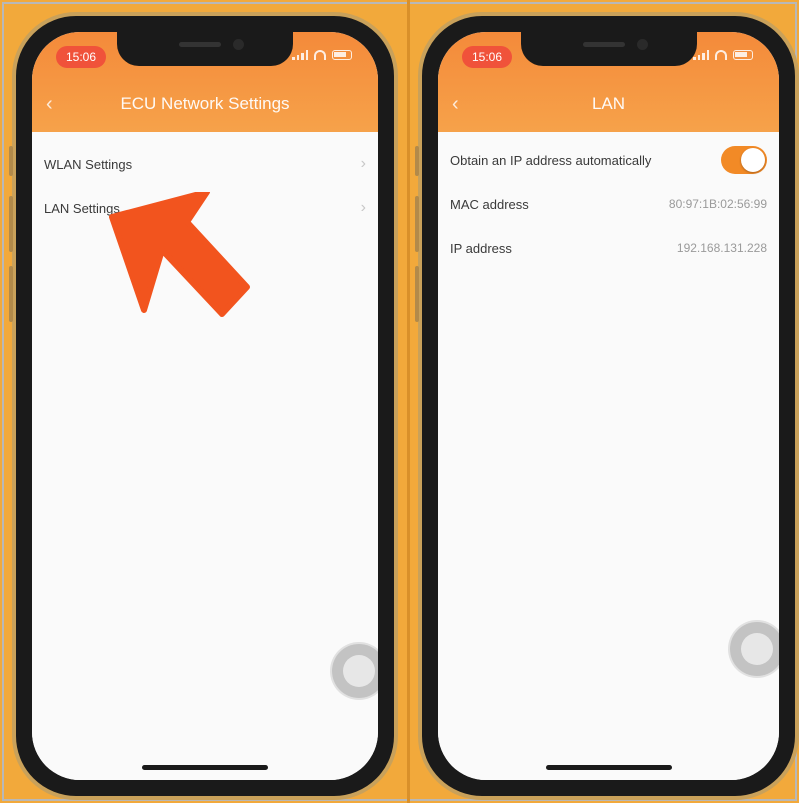 This screenshot has width=799, height=803. I want to click on page-title: ECU Network Settings, so click(205, 103).